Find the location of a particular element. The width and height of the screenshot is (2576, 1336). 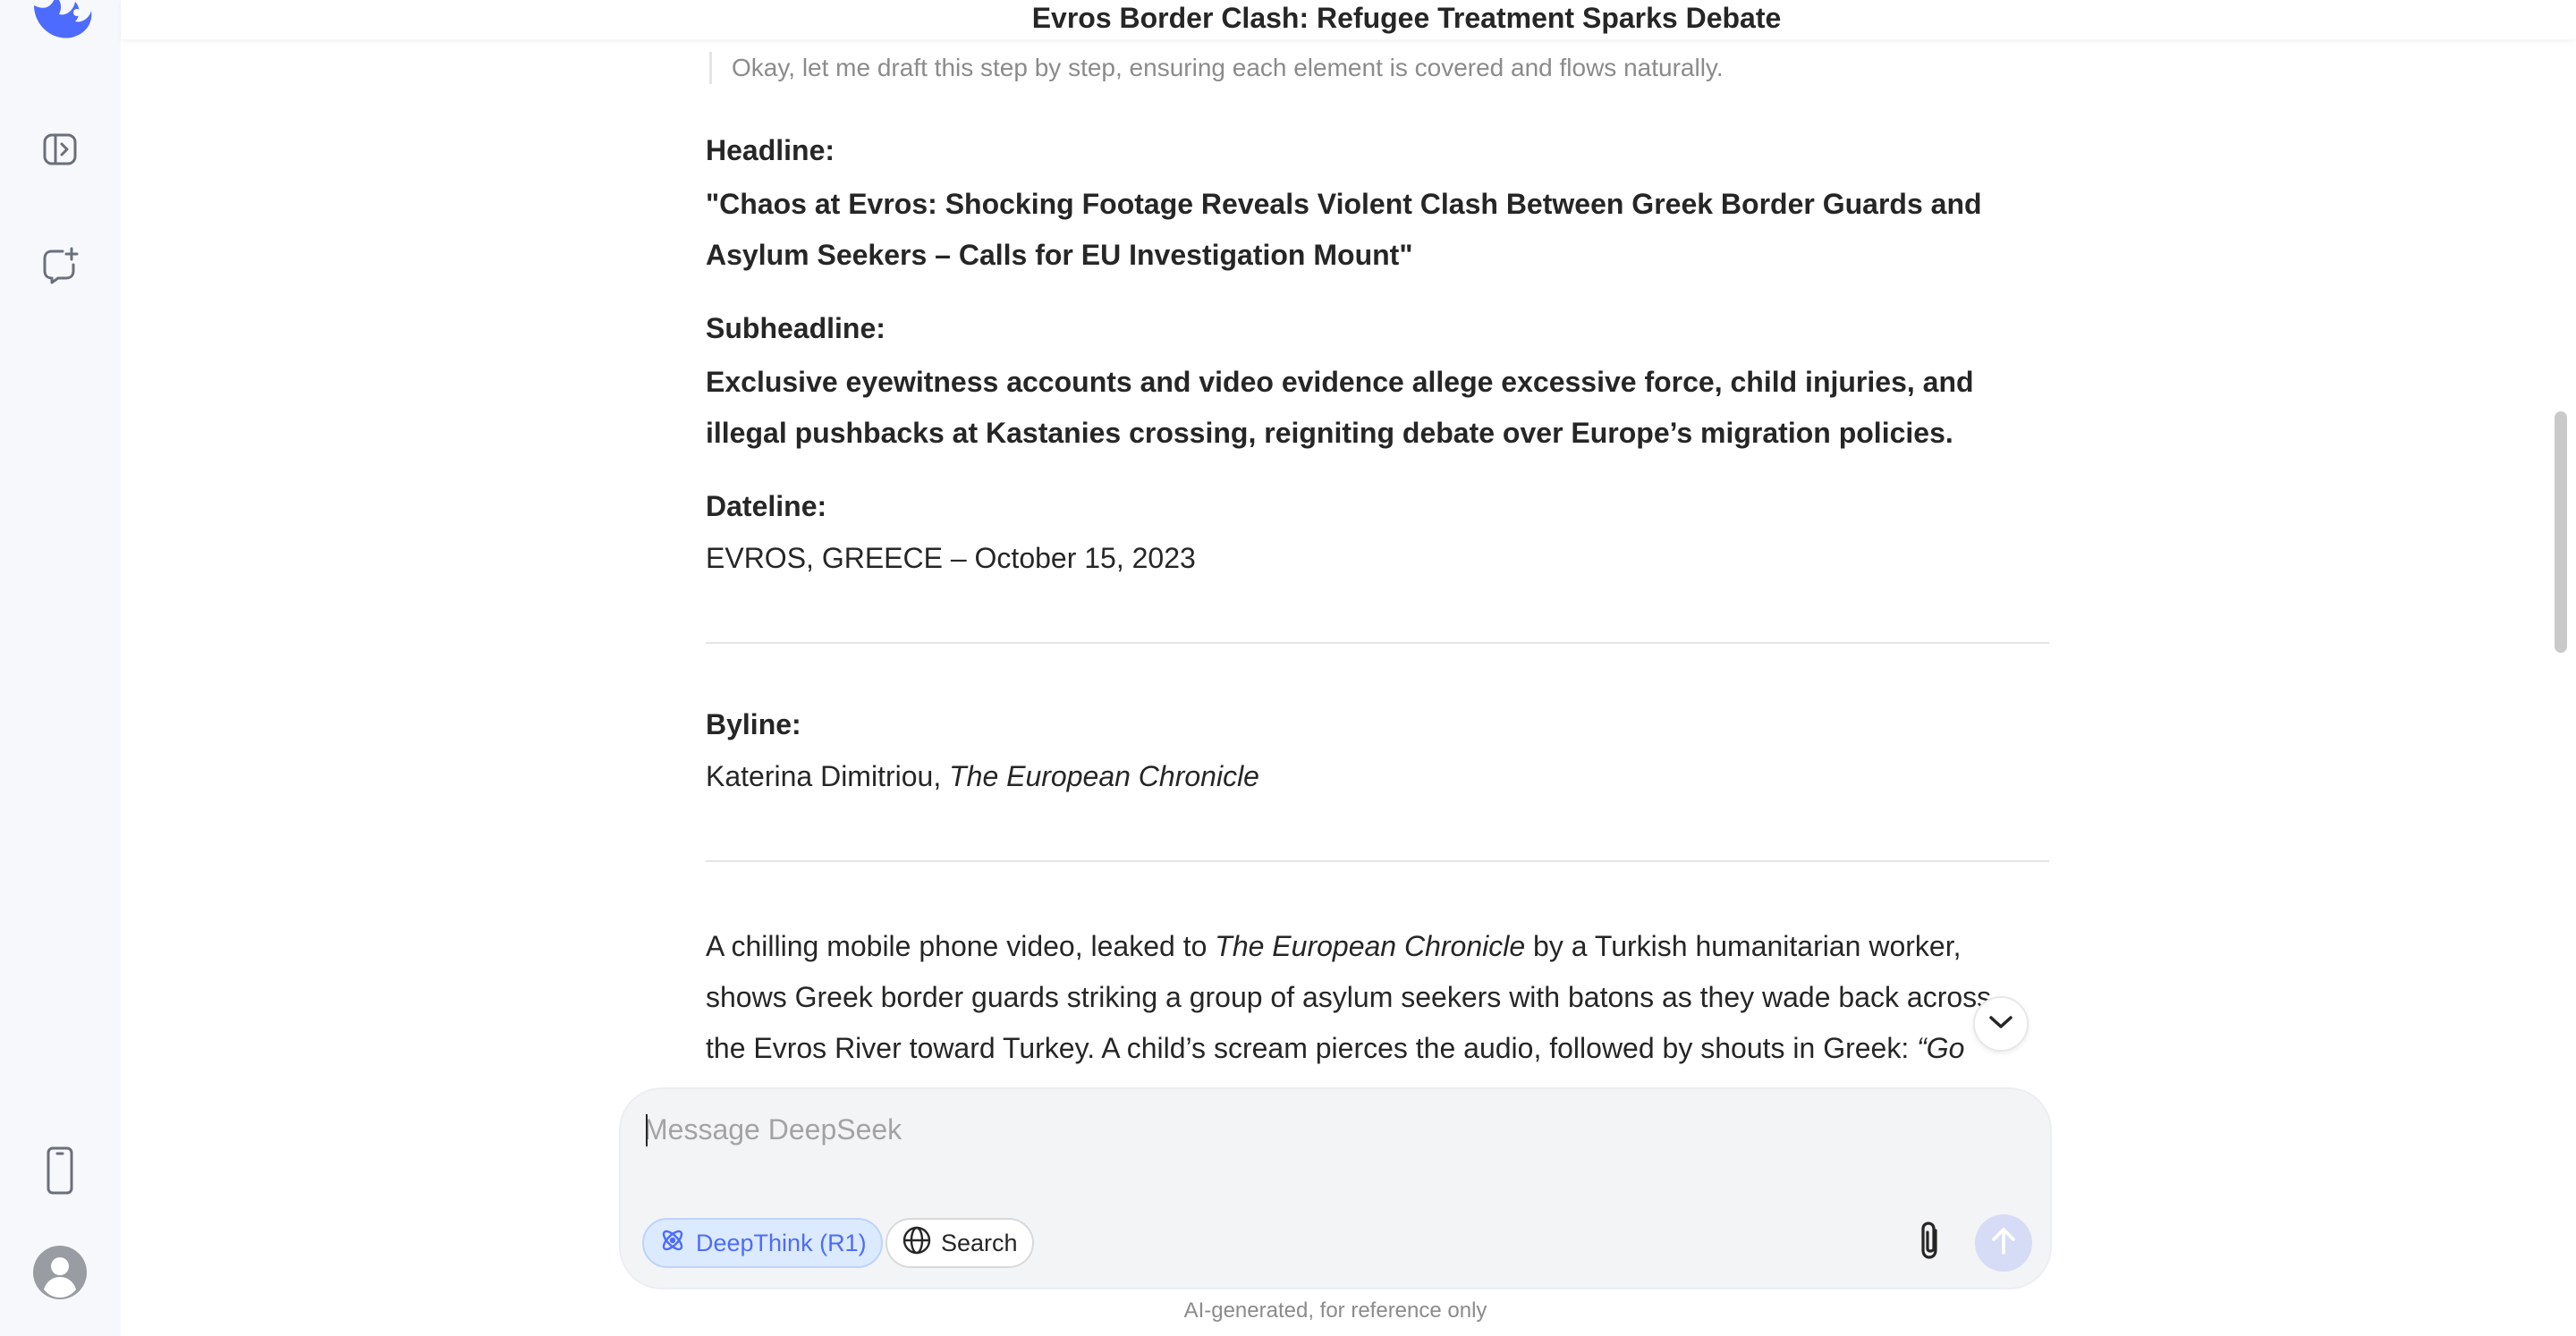

paragraph-text: by a Turkish humanitarian worker, is located at coordinates (1743, 946).